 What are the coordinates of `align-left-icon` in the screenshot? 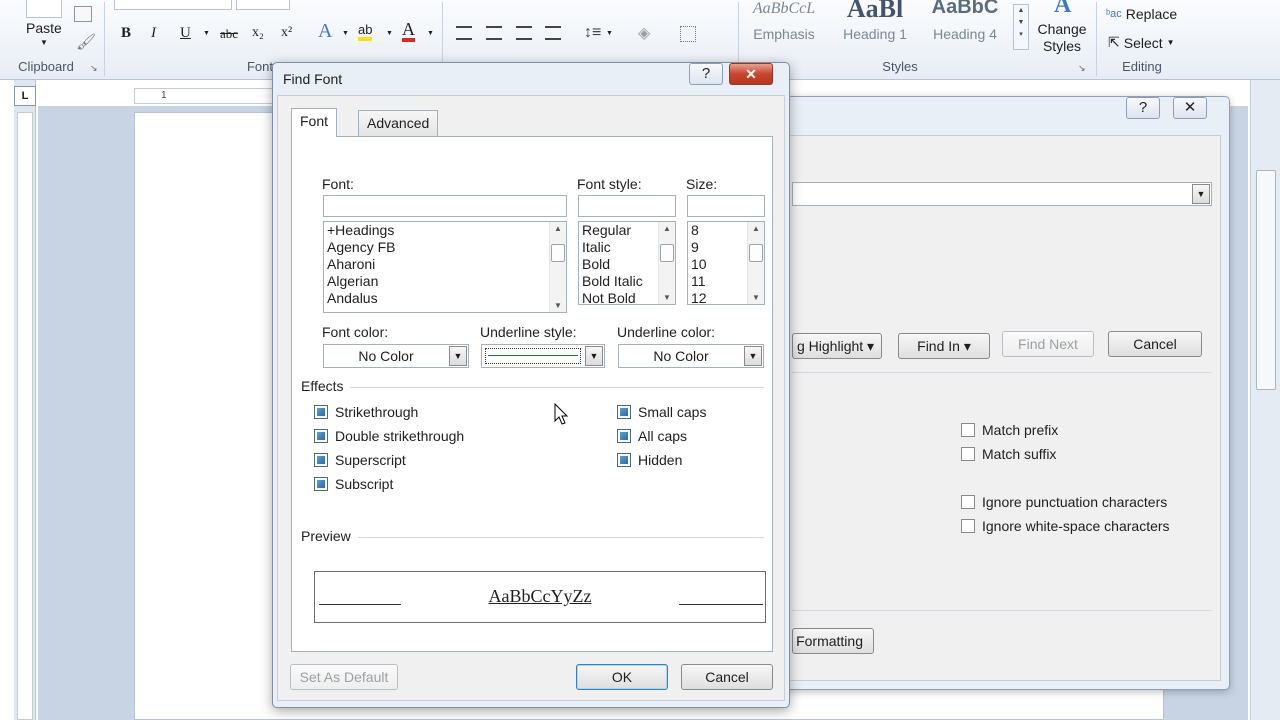 It's located at (464, 33).